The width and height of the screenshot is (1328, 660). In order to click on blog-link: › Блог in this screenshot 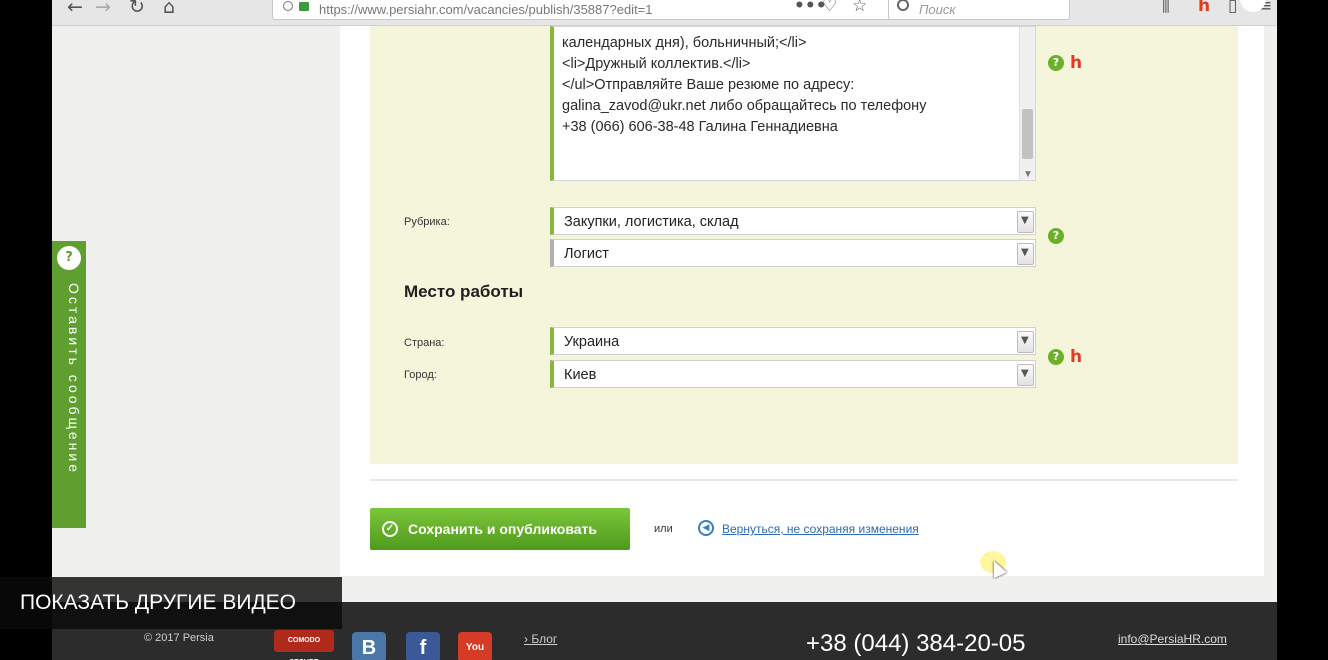, I will do `click(540, 639)`.